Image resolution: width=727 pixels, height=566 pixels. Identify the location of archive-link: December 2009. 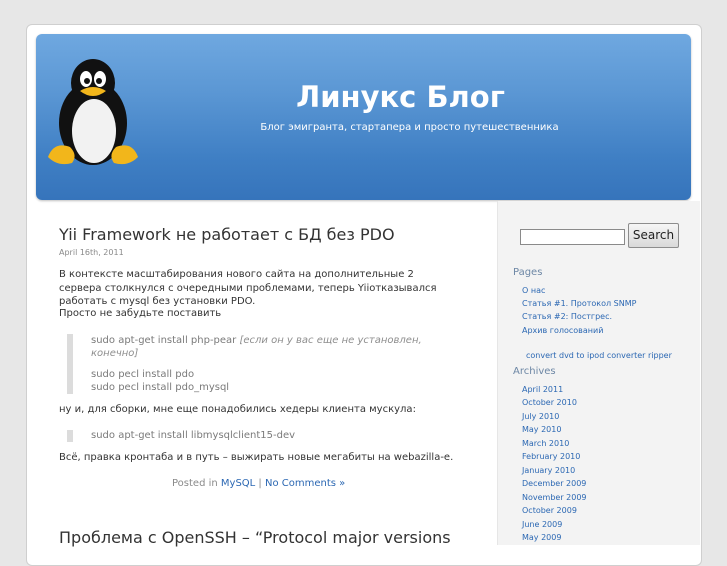
(554, 483).